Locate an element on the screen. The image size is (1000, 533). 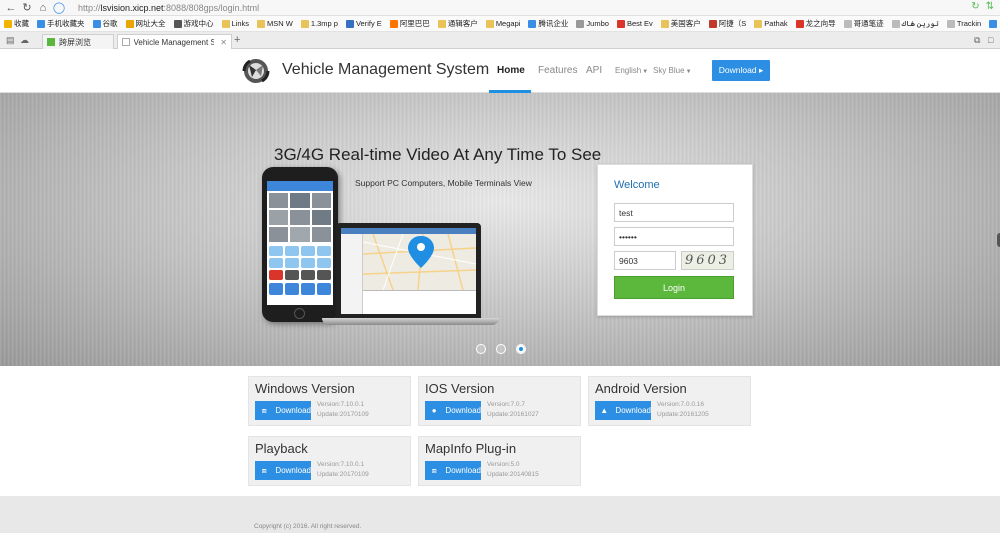
update-text: Update:20161027 is located at coordinates (513, 414).